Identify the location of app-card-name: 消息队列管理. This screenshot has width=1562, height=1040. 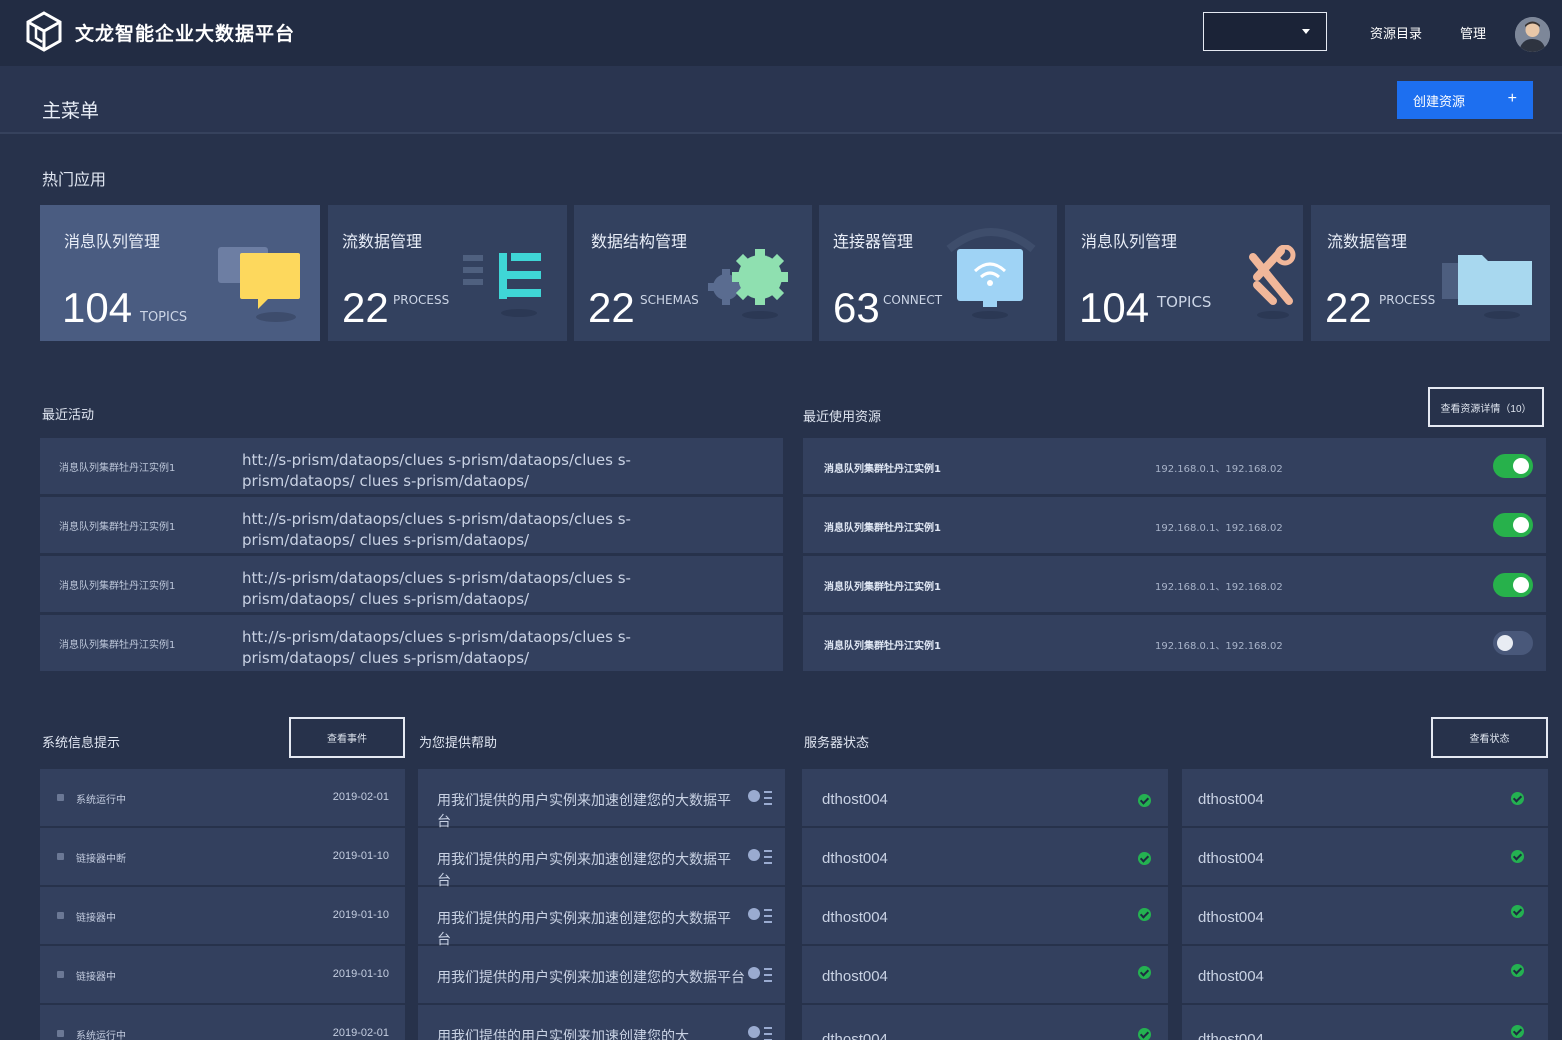
(112, 241).